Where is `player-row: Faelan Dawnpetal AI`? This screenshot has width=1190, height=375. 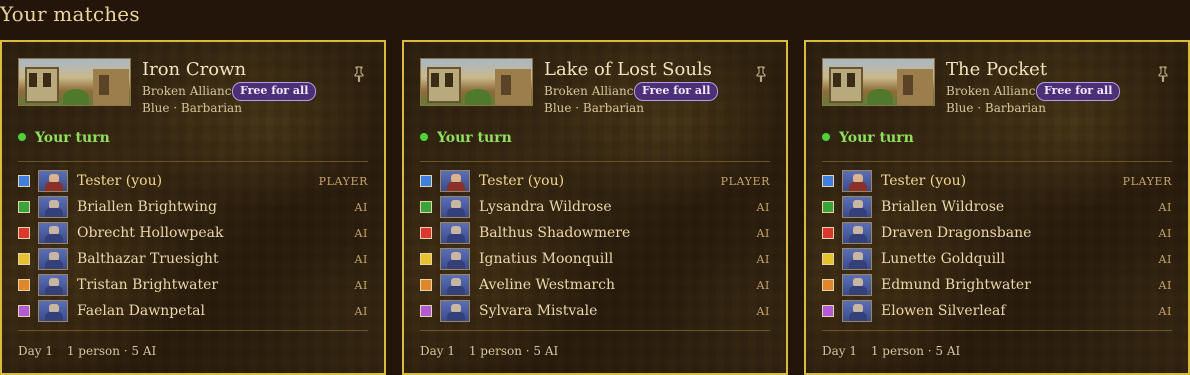 player-row: Faelan Dawnpetal AI is located at coordinates (193, 311).